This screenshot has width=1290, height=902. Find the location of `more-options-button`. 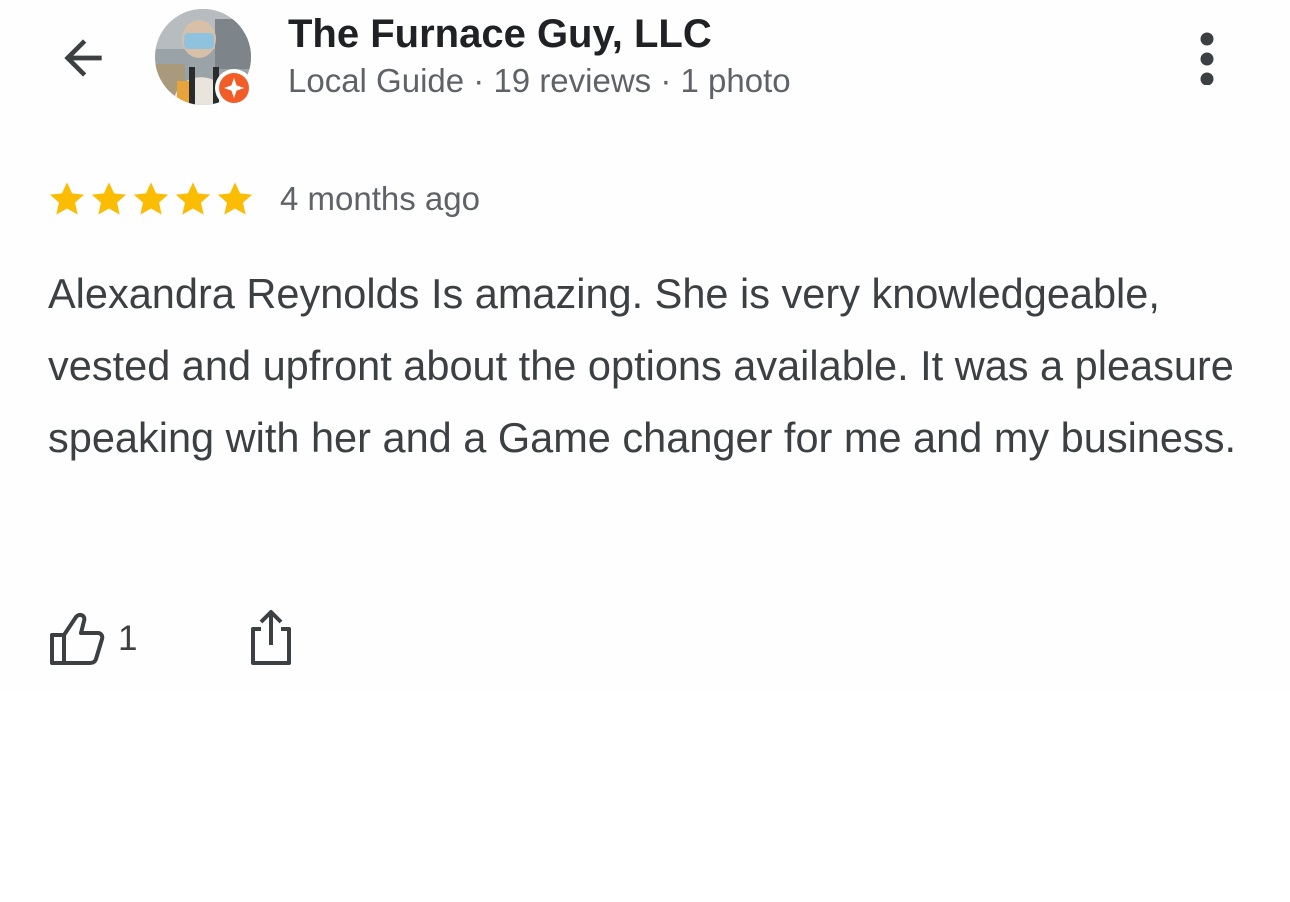

more-options-button is located at coordinates (1207, 57).